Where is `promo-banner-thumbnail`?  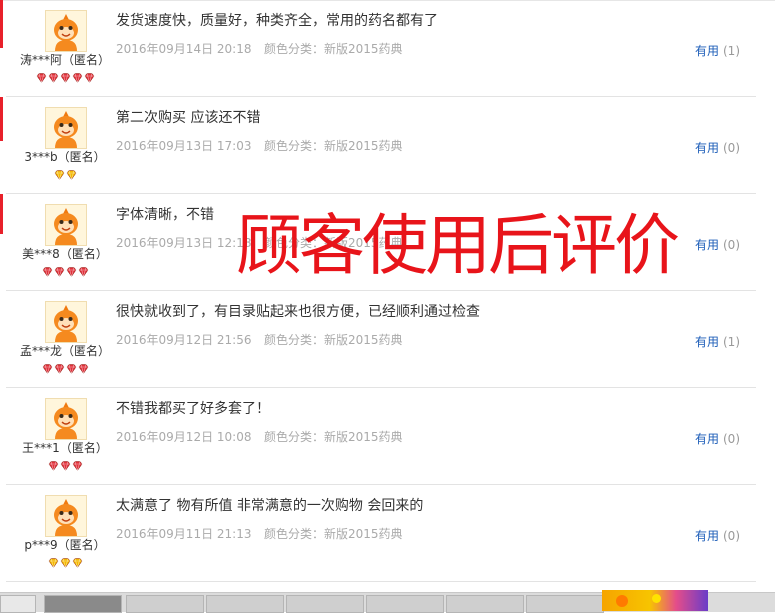 promo-banner-thumbnail is located at coordinates (655, 600).